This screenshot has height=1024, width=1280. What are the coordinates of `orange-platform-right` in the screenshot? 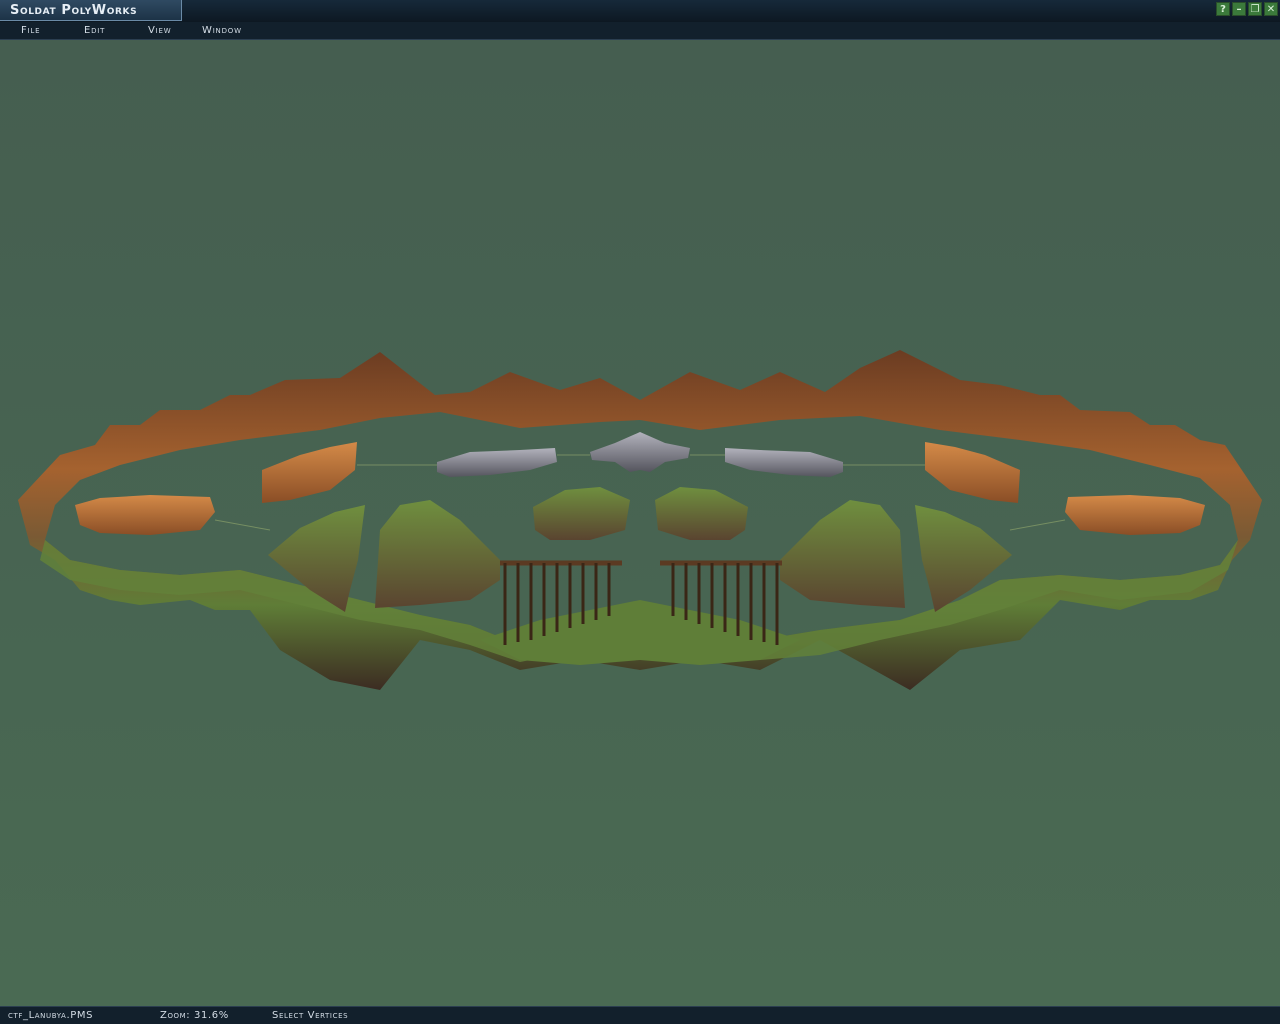 It's located at (972, 472).